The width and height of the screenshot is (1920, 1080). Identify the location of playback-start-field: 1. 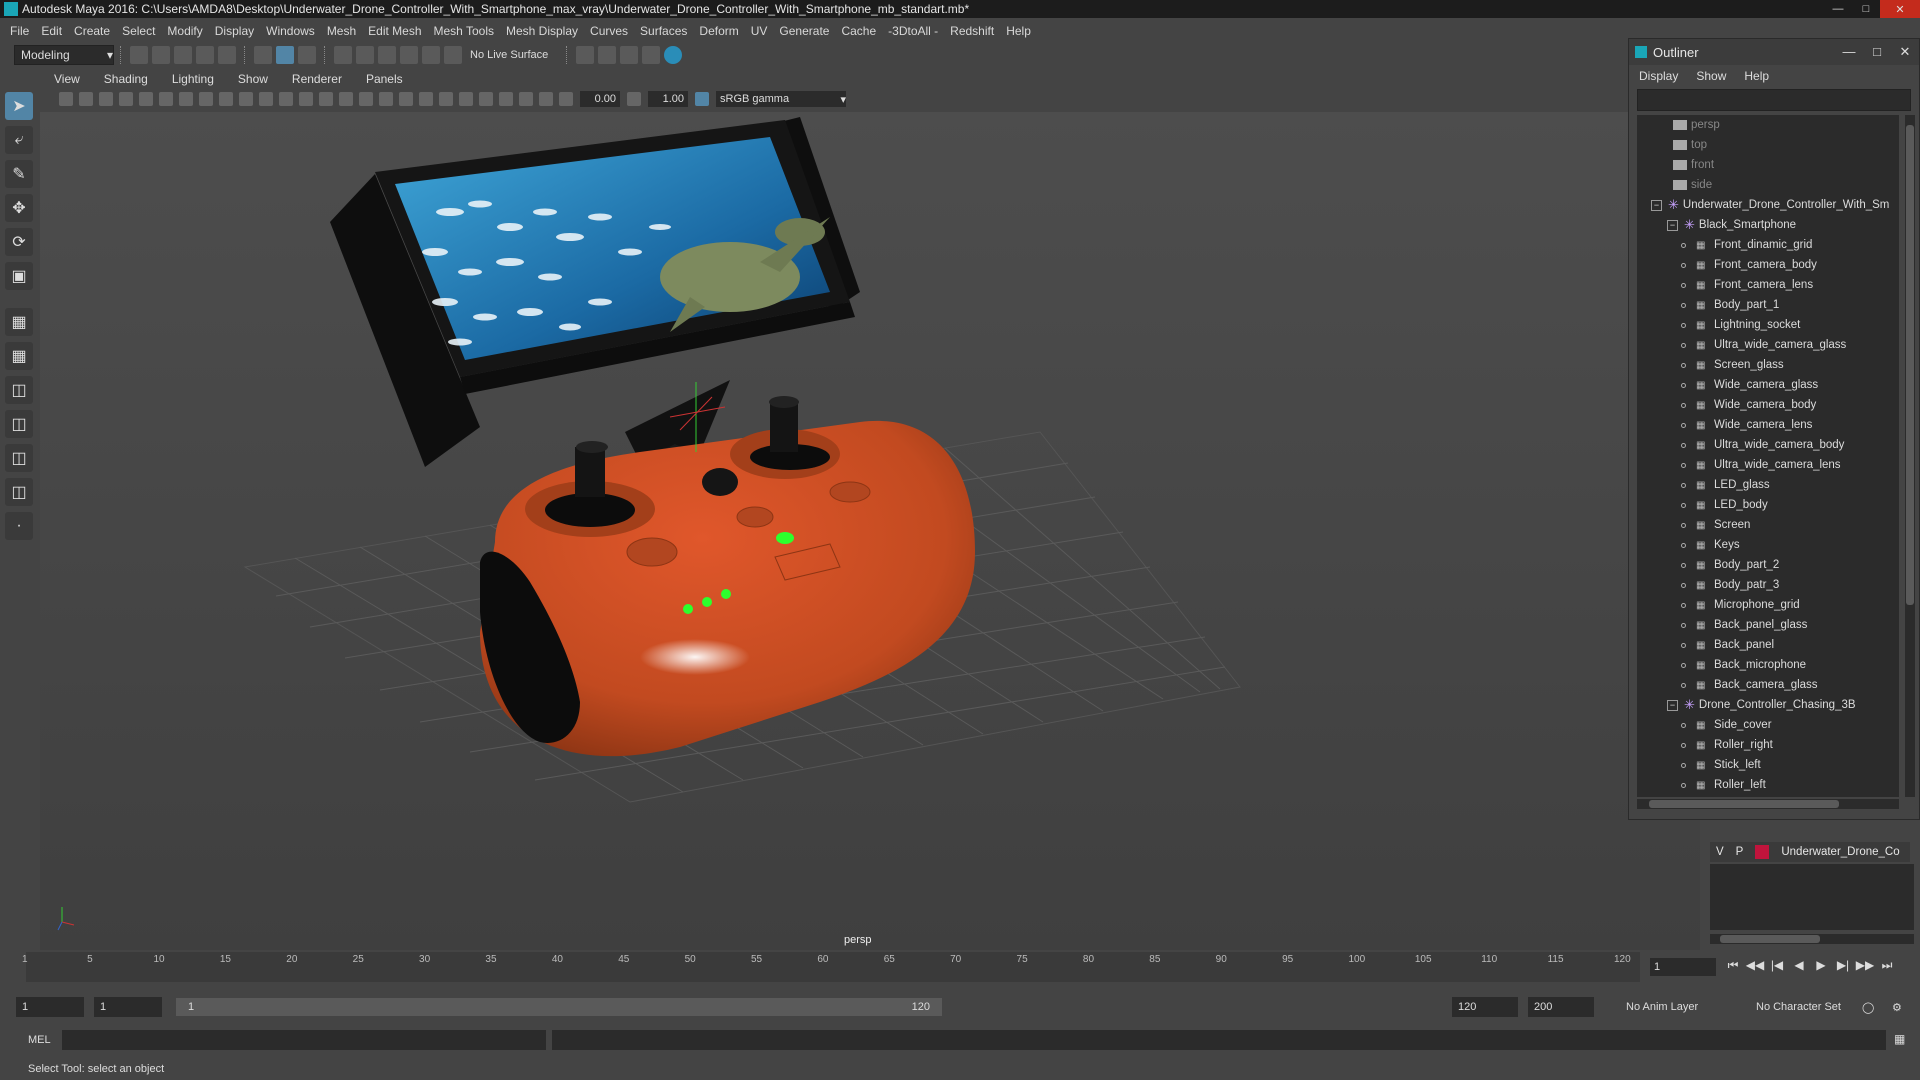
(128, 1007).